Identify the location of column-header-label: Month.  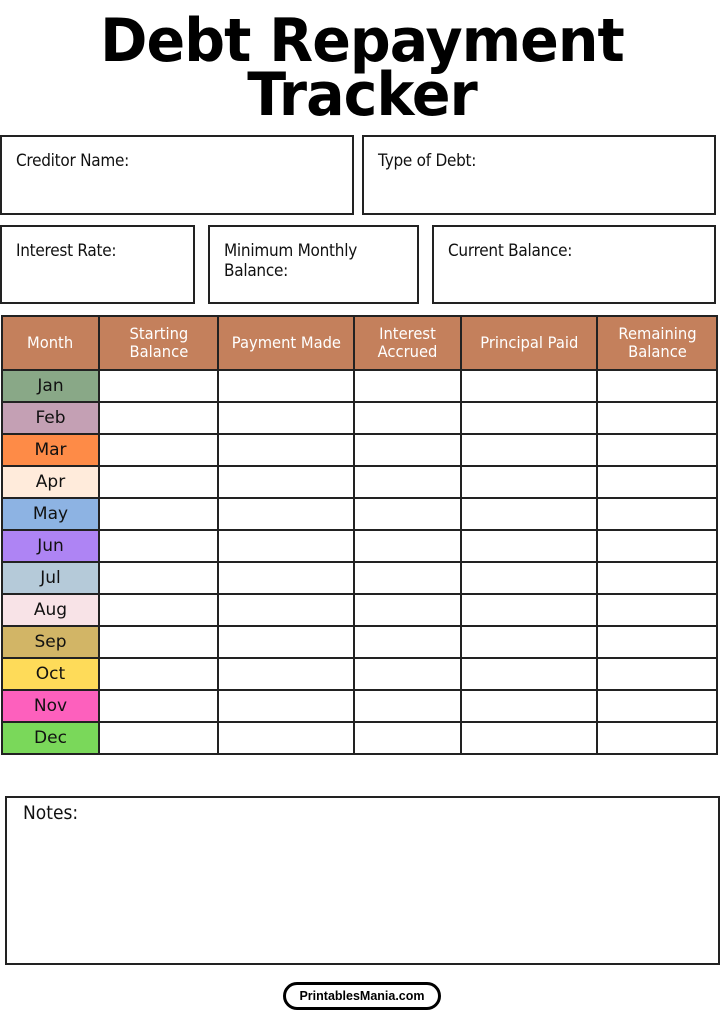
(50, 342).